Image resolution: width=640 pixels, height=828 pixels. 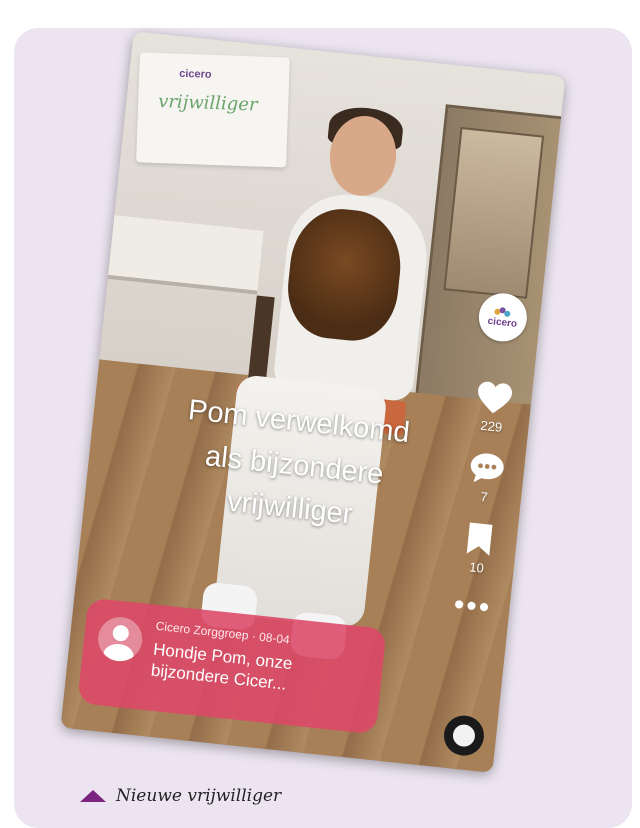 I want to click on like-button: 229, so click(x=493, y=407).